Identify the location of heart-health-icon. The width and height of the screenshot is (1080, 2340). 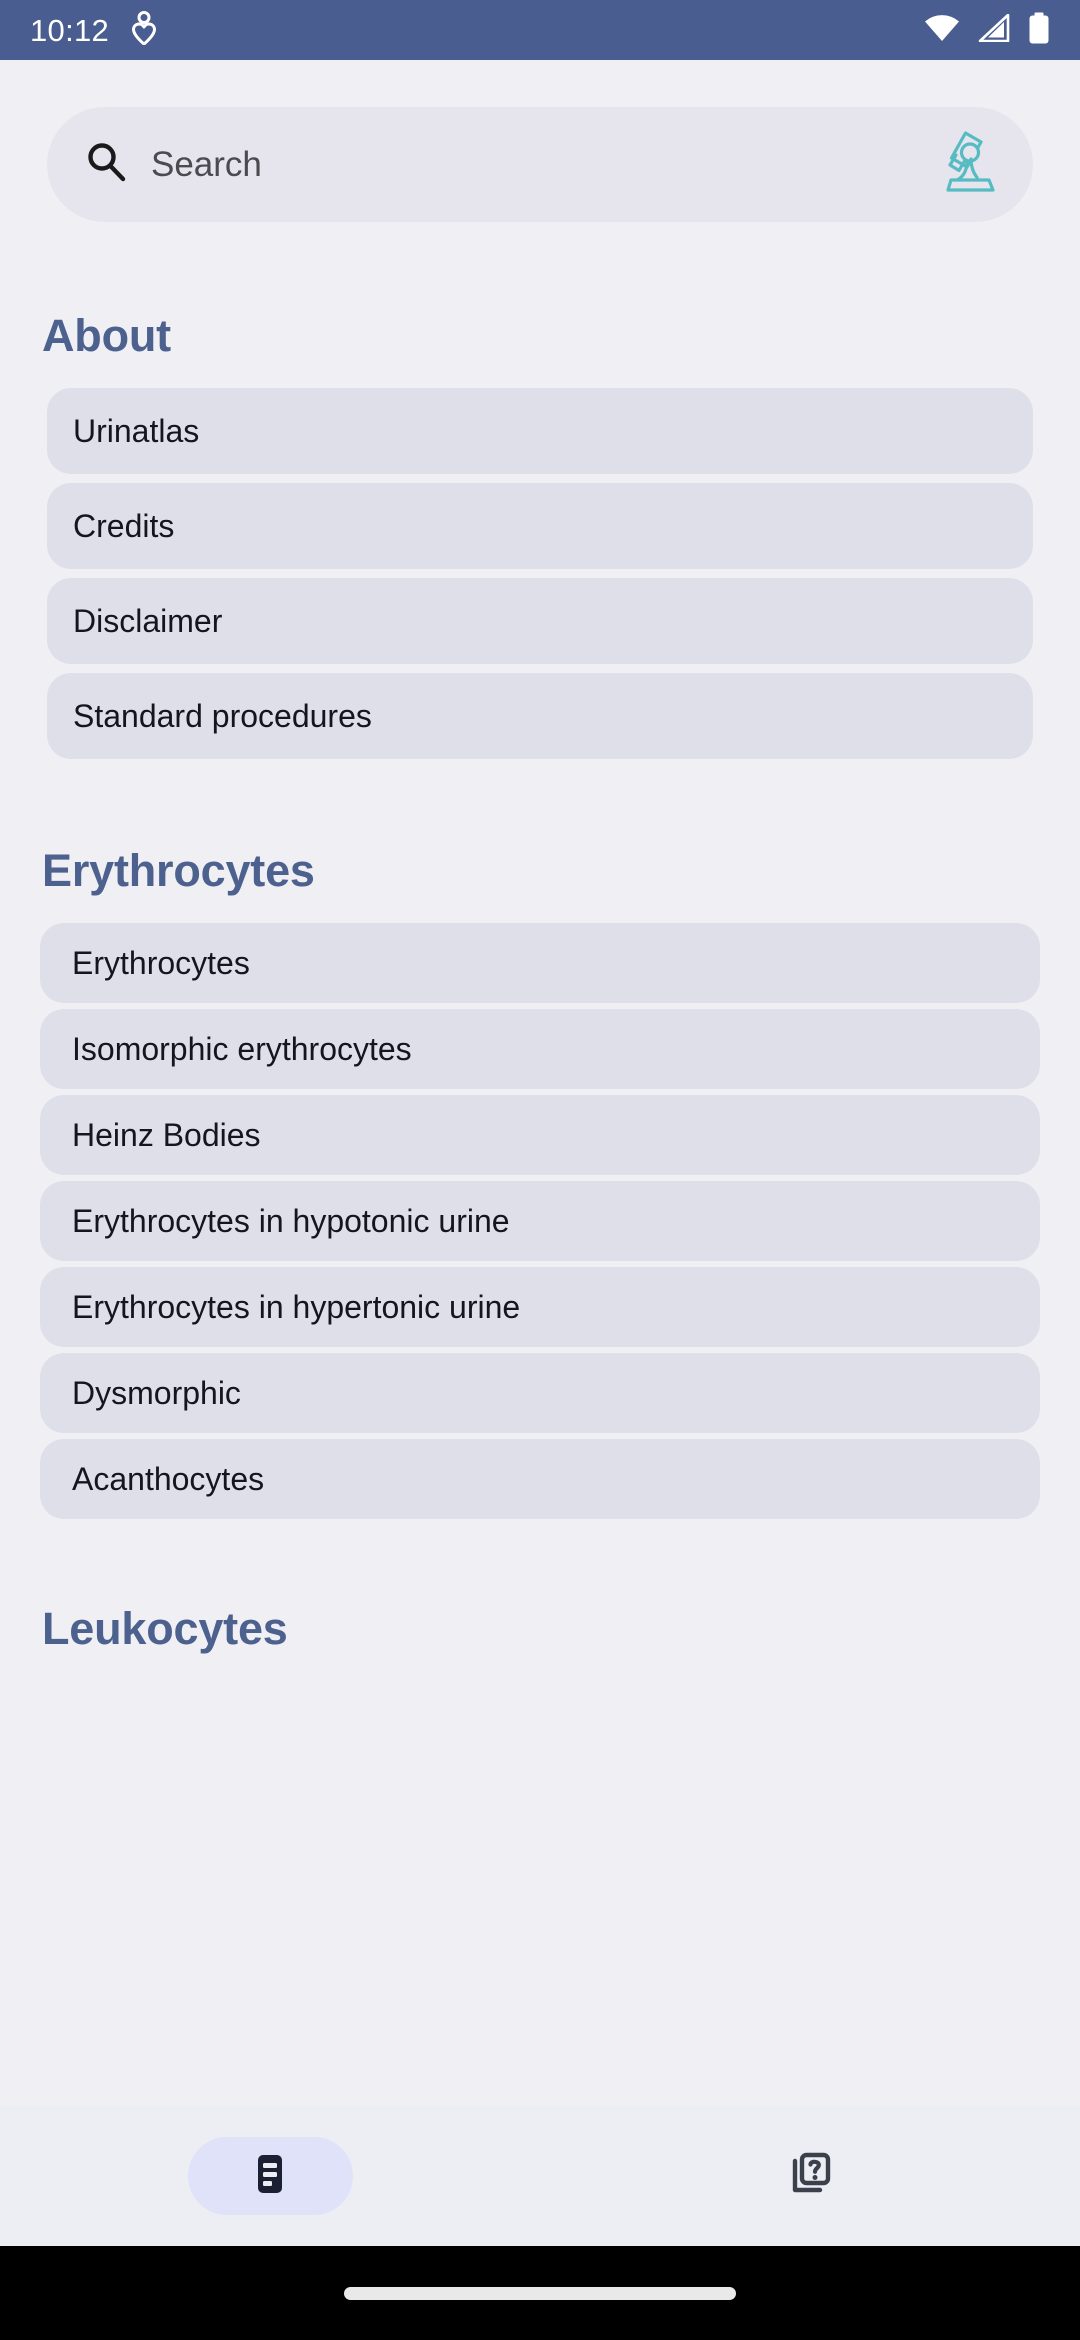
(144, 30).